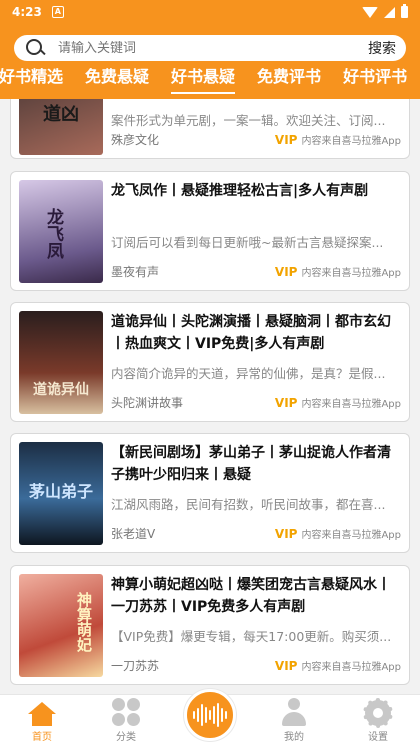  What do you see at coordinates (240, 191) in the screenshot?
I see `book-title: 龙飞凤作丨悬疑推理轻松古言|多人有声剧` at bounding box center [240, 191].